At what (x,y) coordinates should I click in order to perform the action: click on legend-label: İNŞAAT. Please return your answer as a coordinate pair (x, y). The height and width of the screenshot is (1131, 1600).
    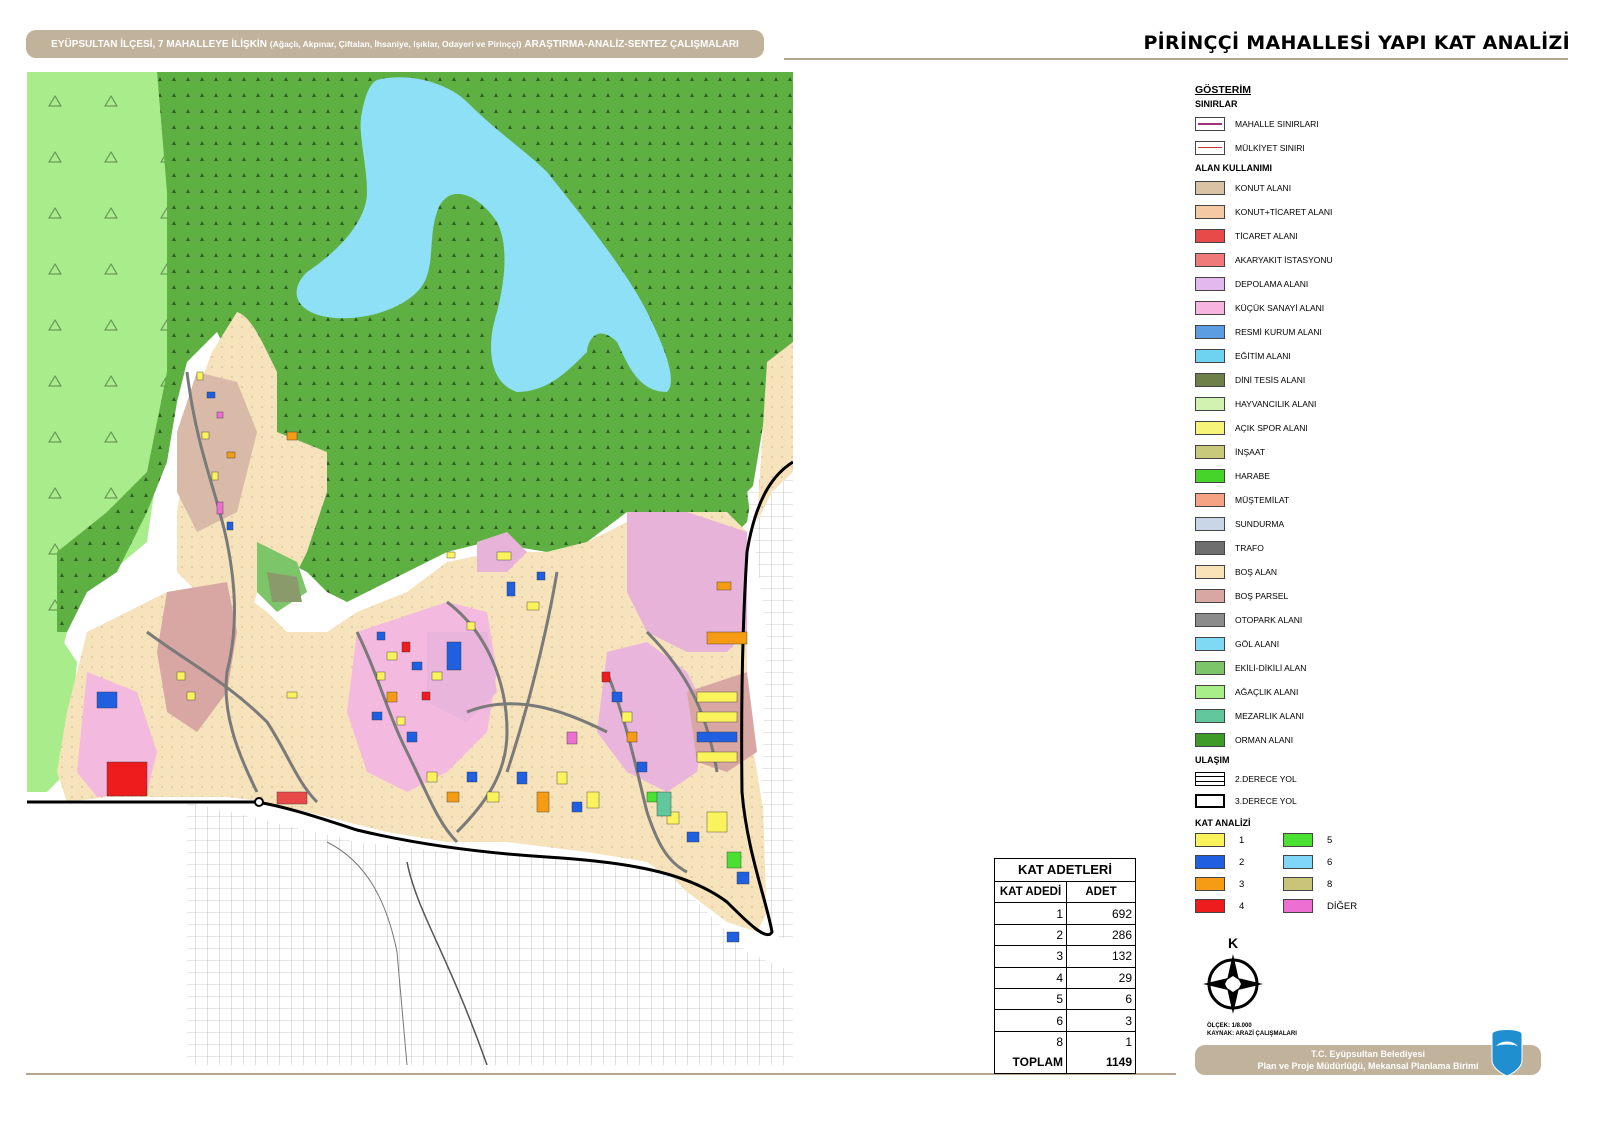
    Looking at the image, I should click on (1250, 452).